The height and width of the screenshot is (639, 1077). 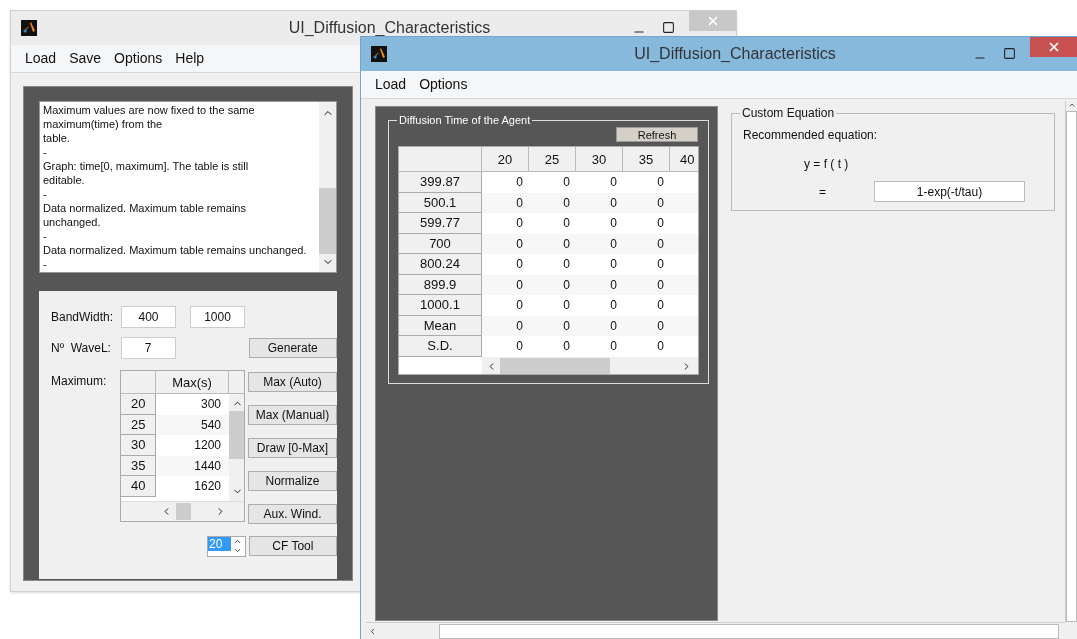 What do you see at coordinates (292, 348) in the screenshot?
I see `push-button: Generate` at bounding box center [292, 348].